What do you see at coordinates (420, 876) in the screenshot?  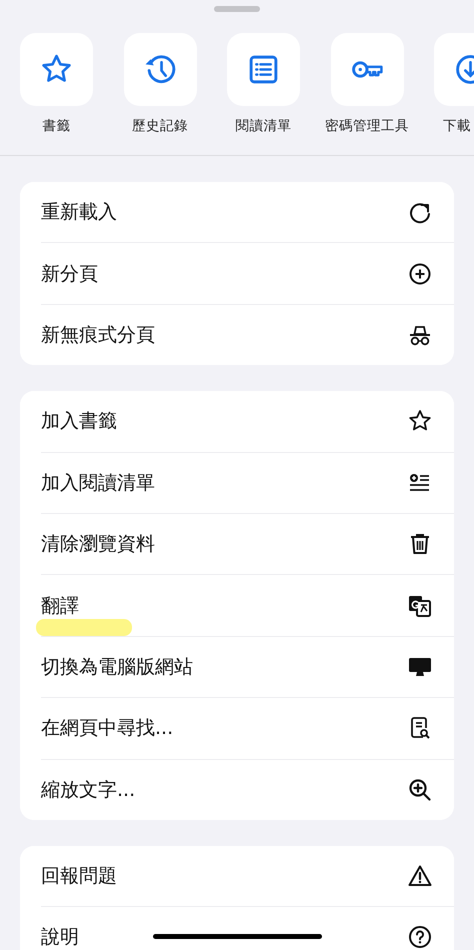 I see `warning-icon` at bounding box center [420, 876].